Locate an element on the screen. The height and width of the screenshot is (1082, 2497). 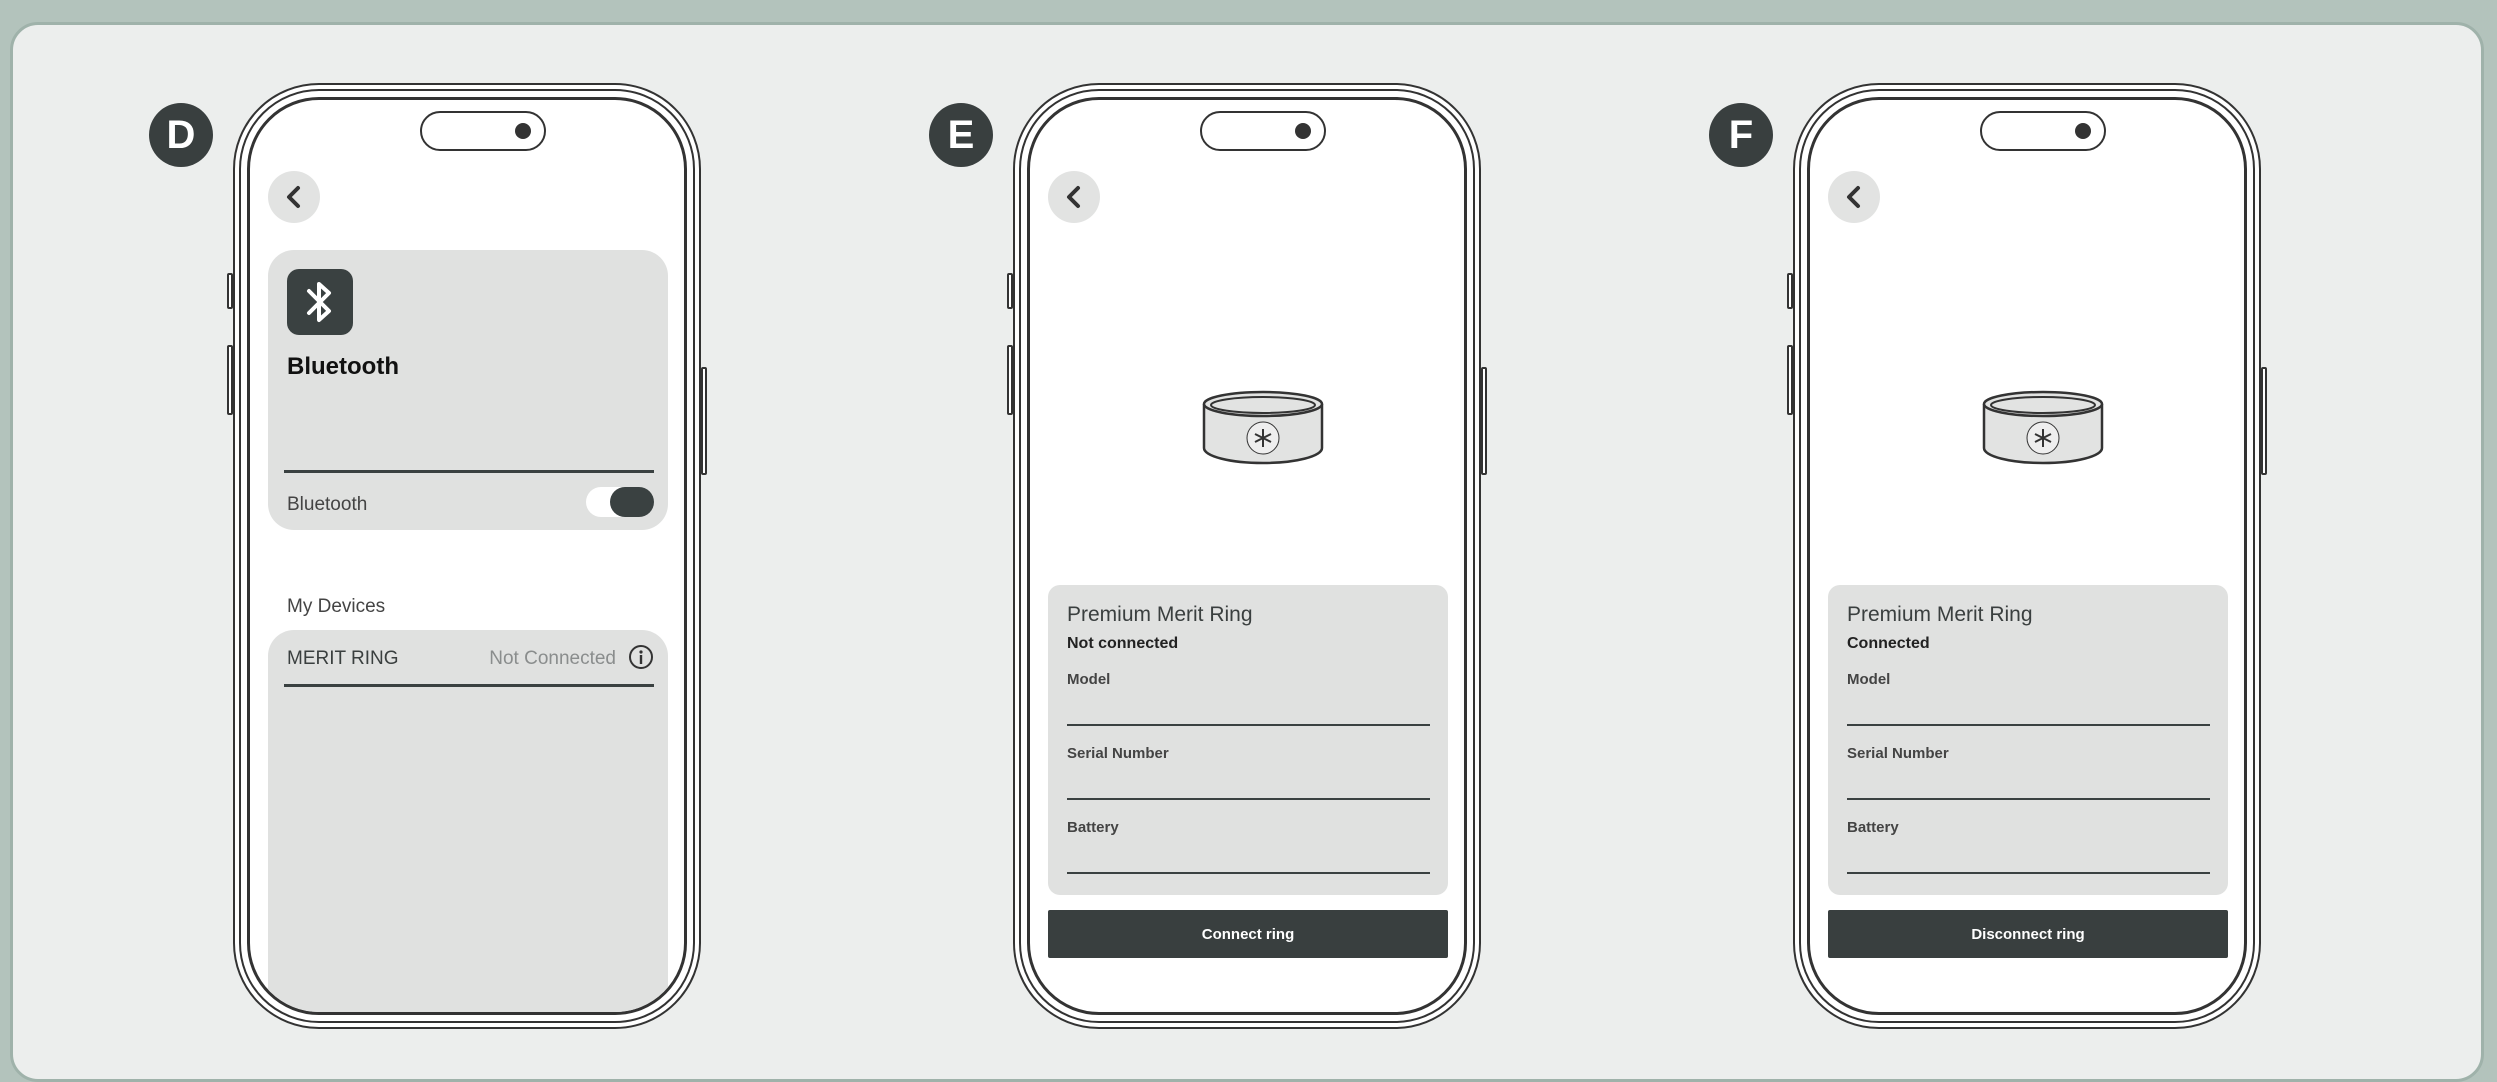
bluetooth-toggle is located at coordinates (620, 502).